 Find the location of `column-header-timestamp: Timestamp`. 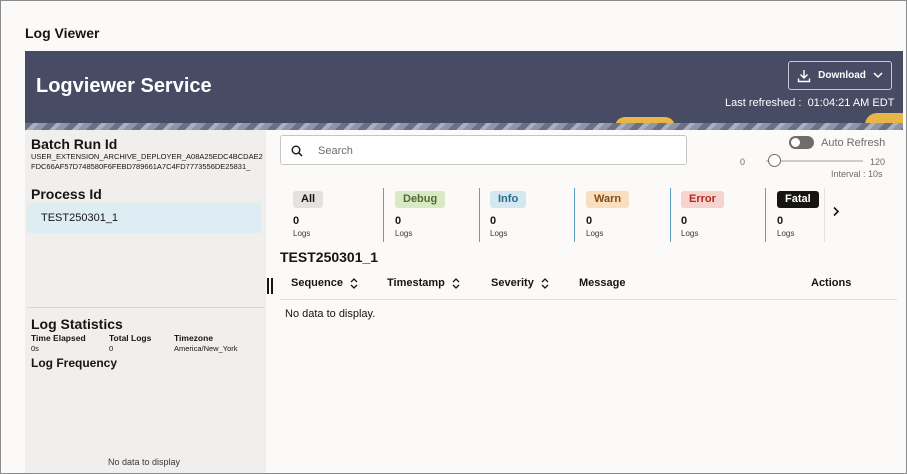

column-header-timestamp: Timestamp is located at coordinates (423, 283).